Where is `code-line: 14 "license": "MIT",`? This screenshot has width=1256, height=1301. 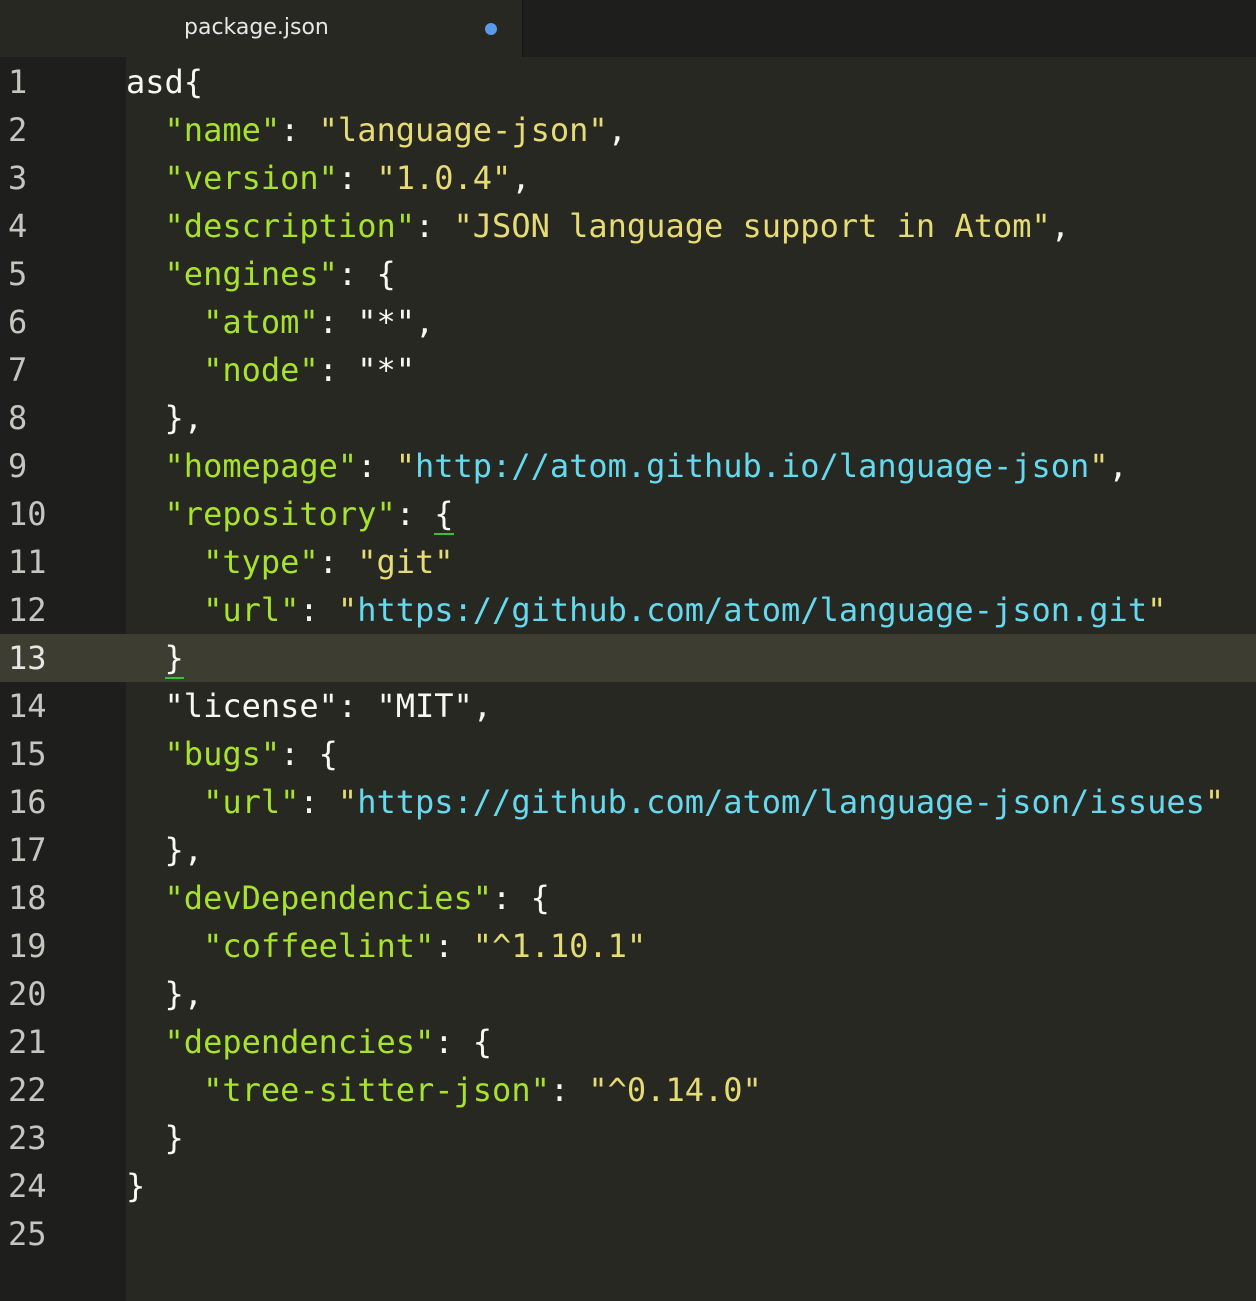
code-line: 14 "license": "MIT", is located at coordinates (628, 706).